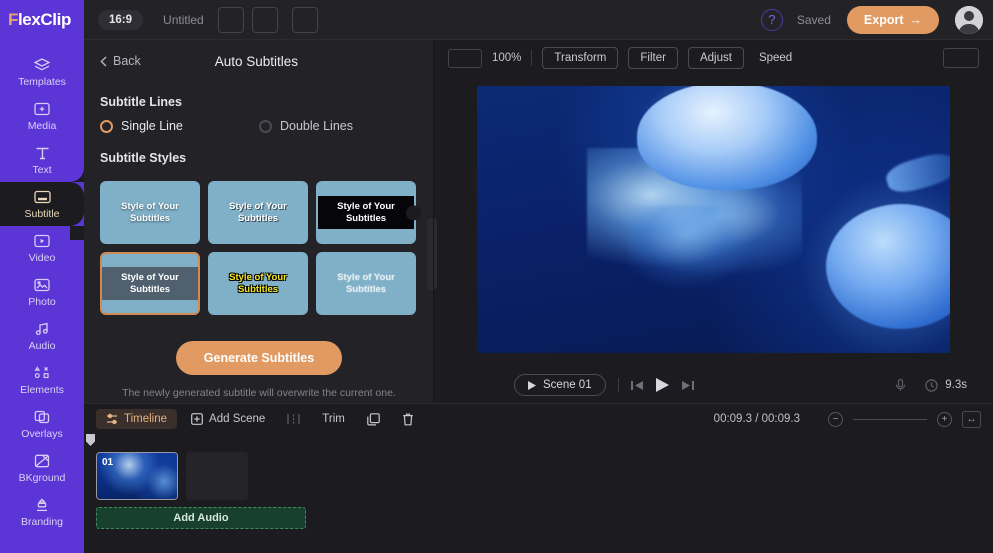 This screenshot has width=993, height=553. Describe the element at coordinates (42, 373) in the screenshot. I see `elements-icon` at that location.